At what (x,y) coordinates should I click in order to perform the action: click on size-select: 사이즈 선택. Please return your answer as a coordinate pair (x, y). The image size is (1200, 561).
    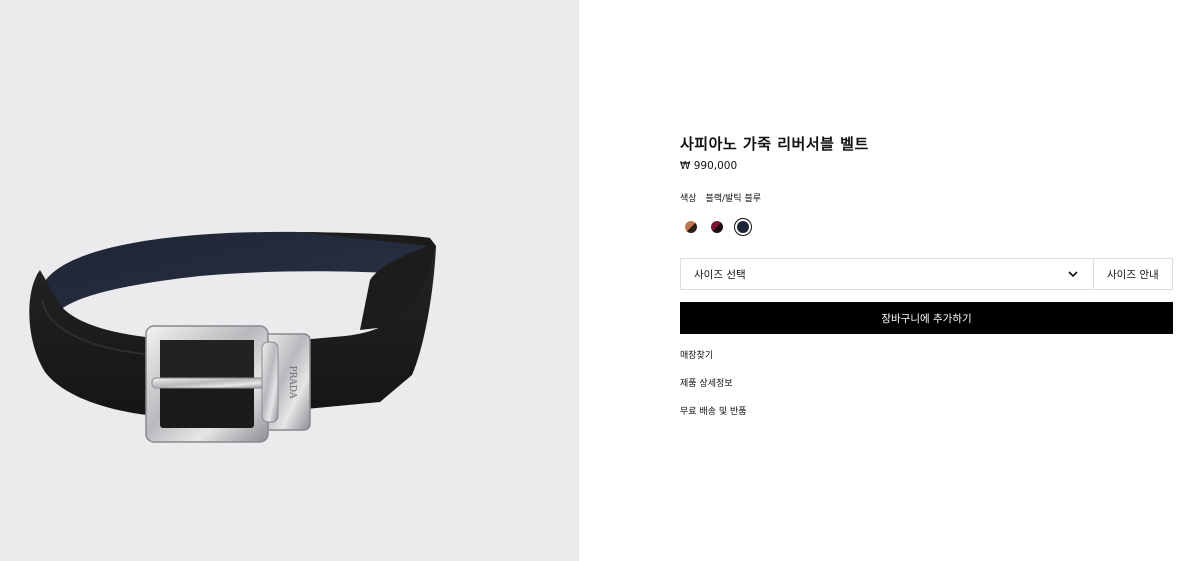
    Looking at the image, I should click on (887, 274).